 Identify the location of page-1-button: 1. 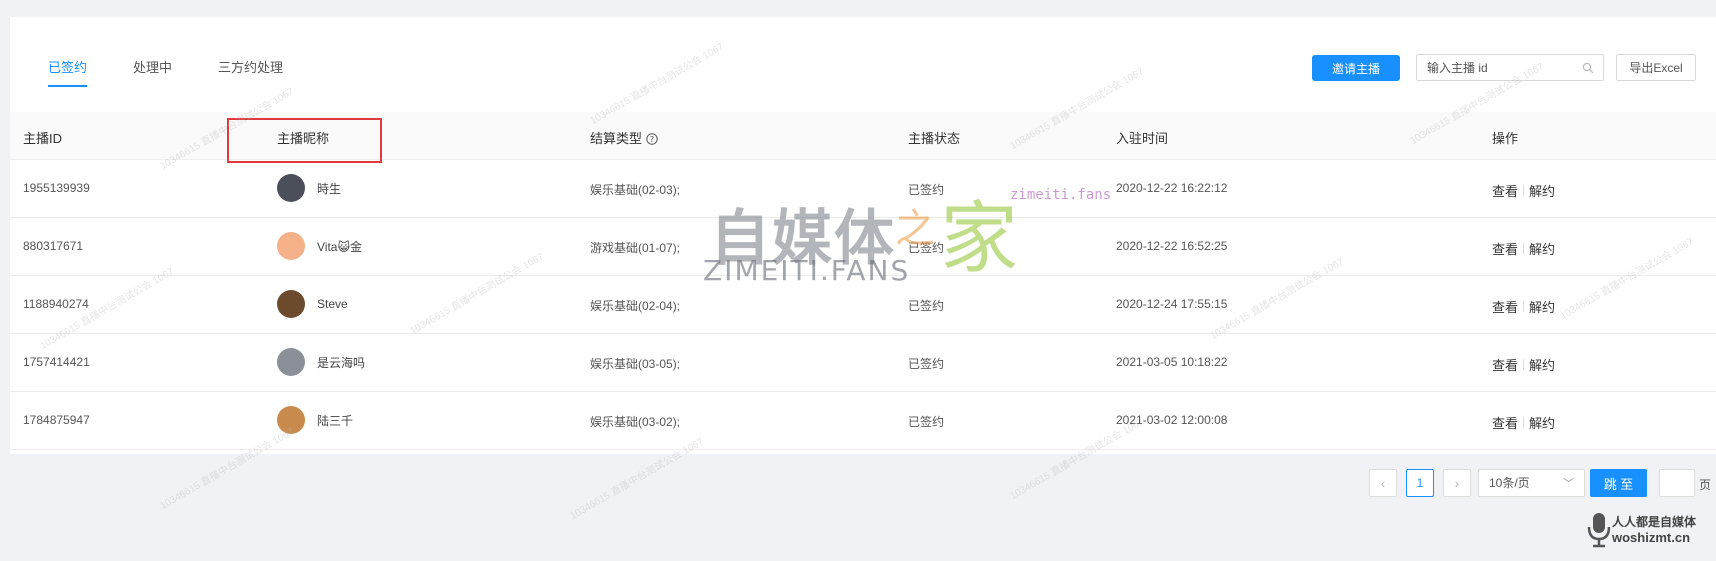
(1420, 483).